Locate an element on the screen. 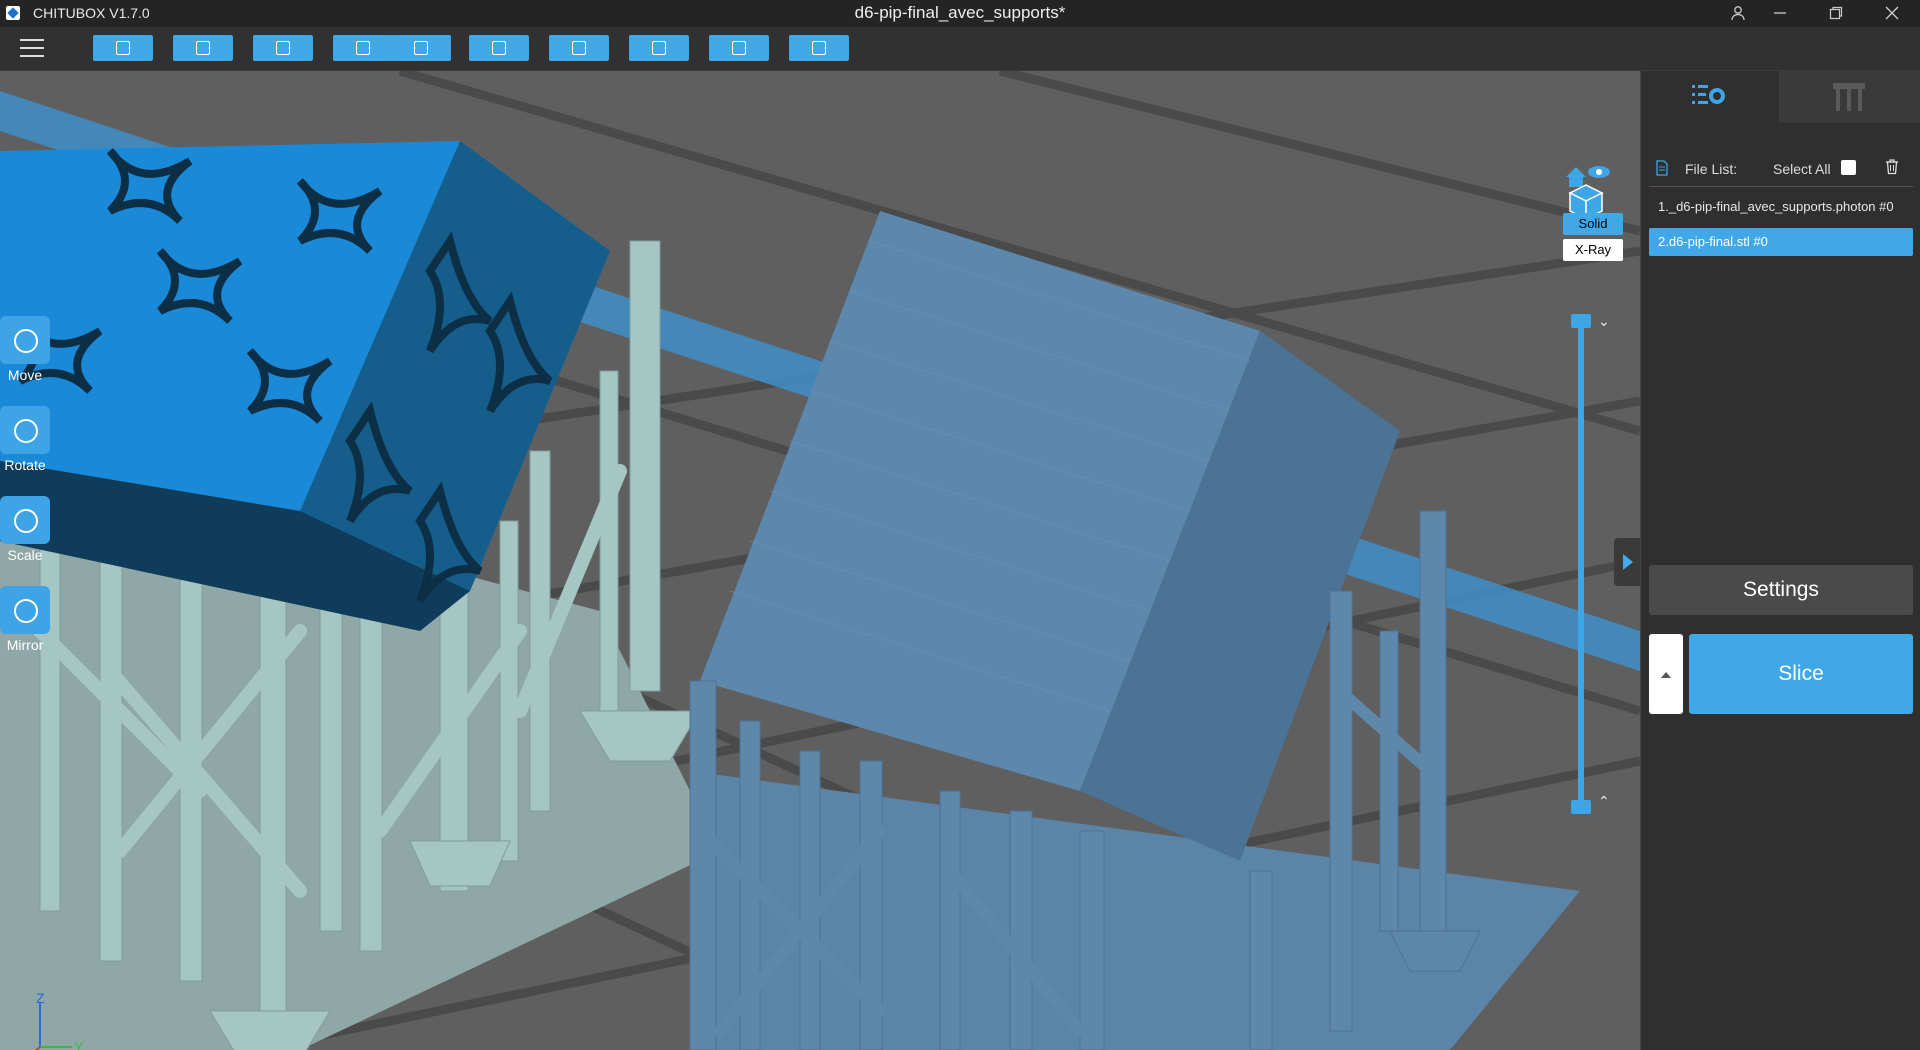  move-icon is located at coordinates (25, 340).